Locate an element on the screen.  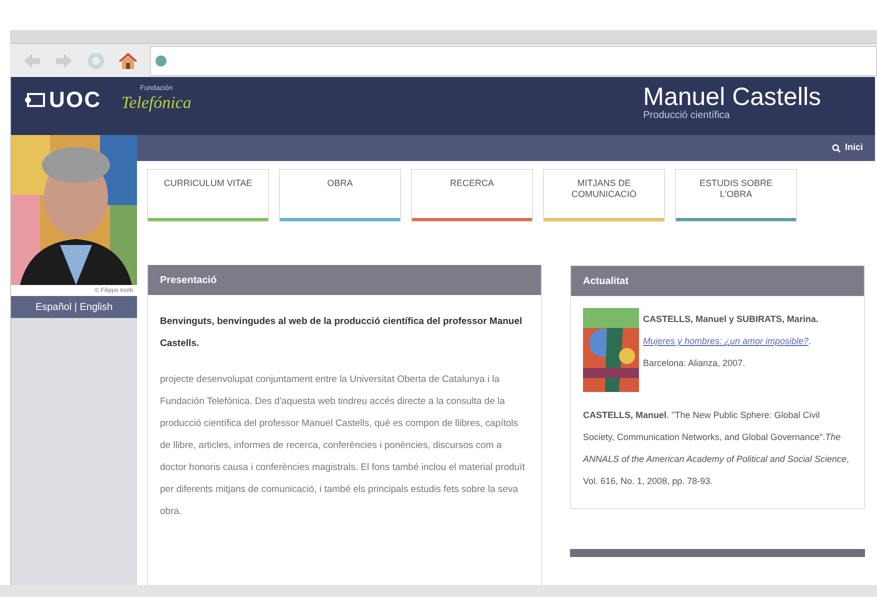
logo-icon is located at coordinates (35, 100).